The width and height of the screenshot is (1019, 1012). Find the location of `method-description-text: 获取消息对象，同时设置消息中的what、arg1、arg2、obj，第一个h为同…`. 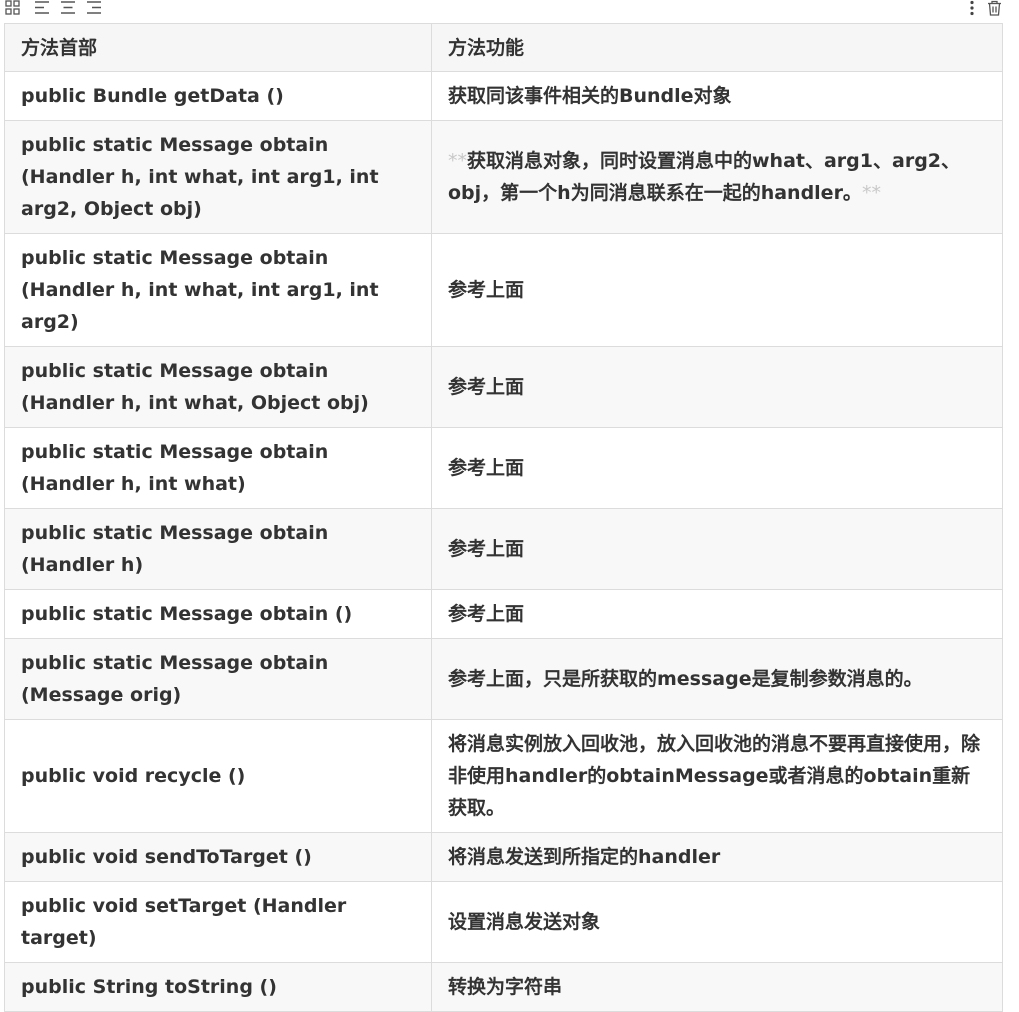

method-description-text: 获取消息对象，同时设置消息中的what、arg1、arg2、obj，第一个h为同… is located at coordinates (704, 177).